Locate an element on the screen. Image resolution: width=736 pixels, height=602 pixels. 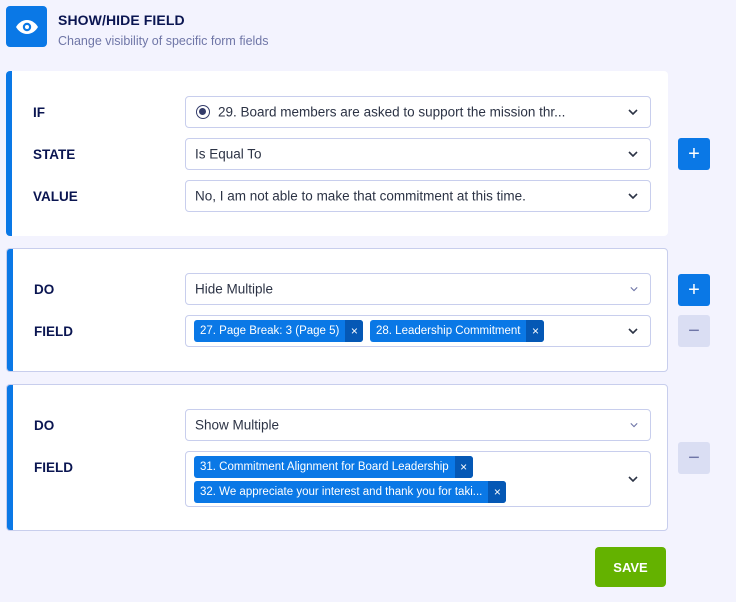
state-select-value: Is Equal To is located at coordinates (228, 154).